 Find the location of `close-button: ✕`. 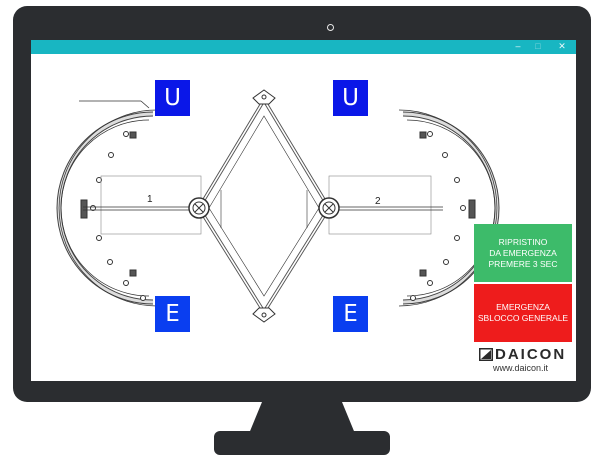

close-button: ✕ is located at coordinates (562, 47).